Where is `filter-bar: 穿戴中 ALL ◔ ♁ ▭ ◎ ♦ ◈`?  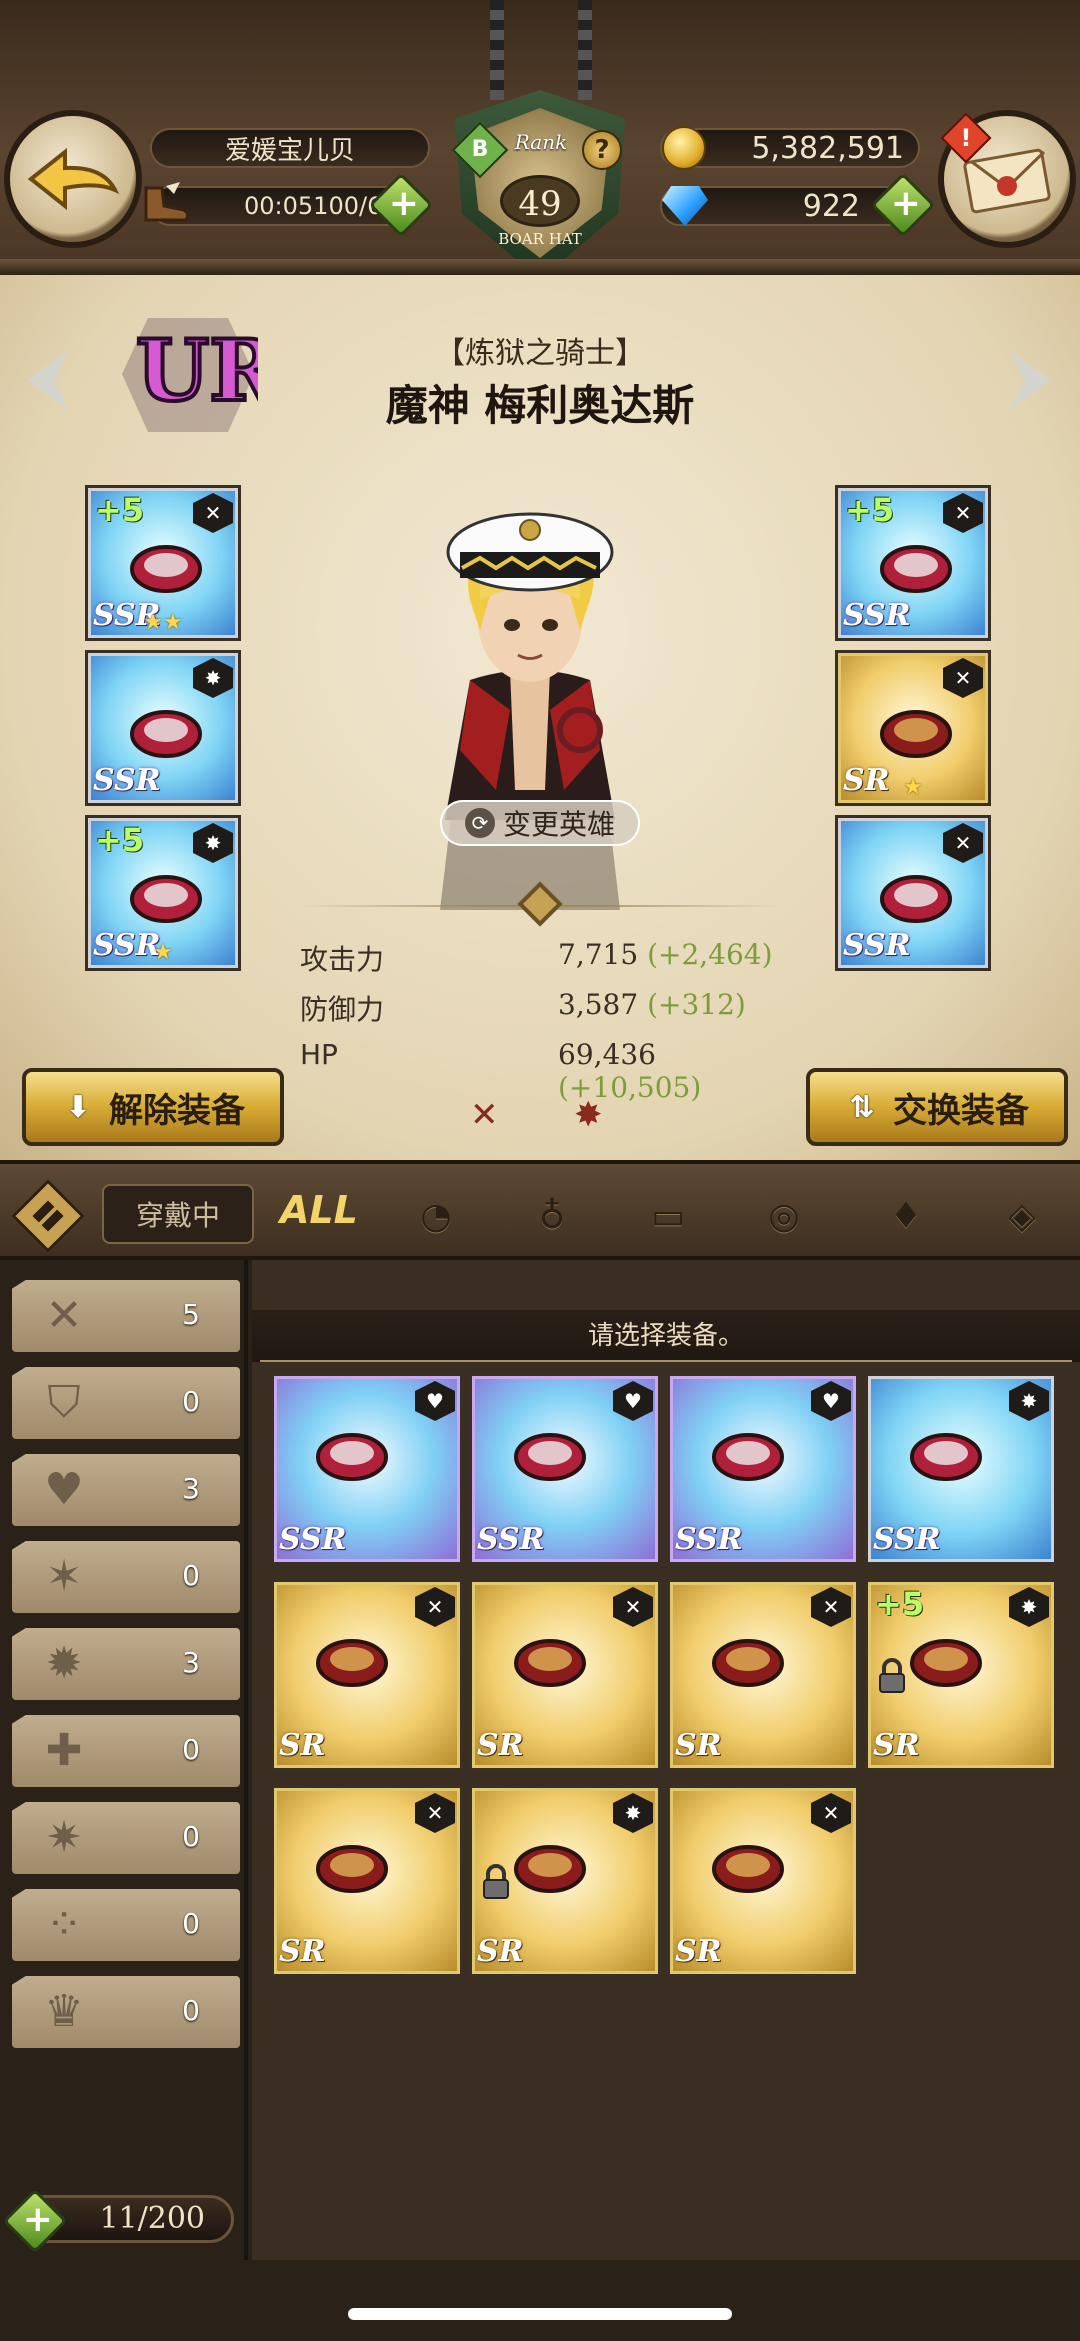
filter-bar: 穿戴中 ALL ◔ ♁ ▭ ◎ ♦ ◈ is located at coordinates (540, 1210).